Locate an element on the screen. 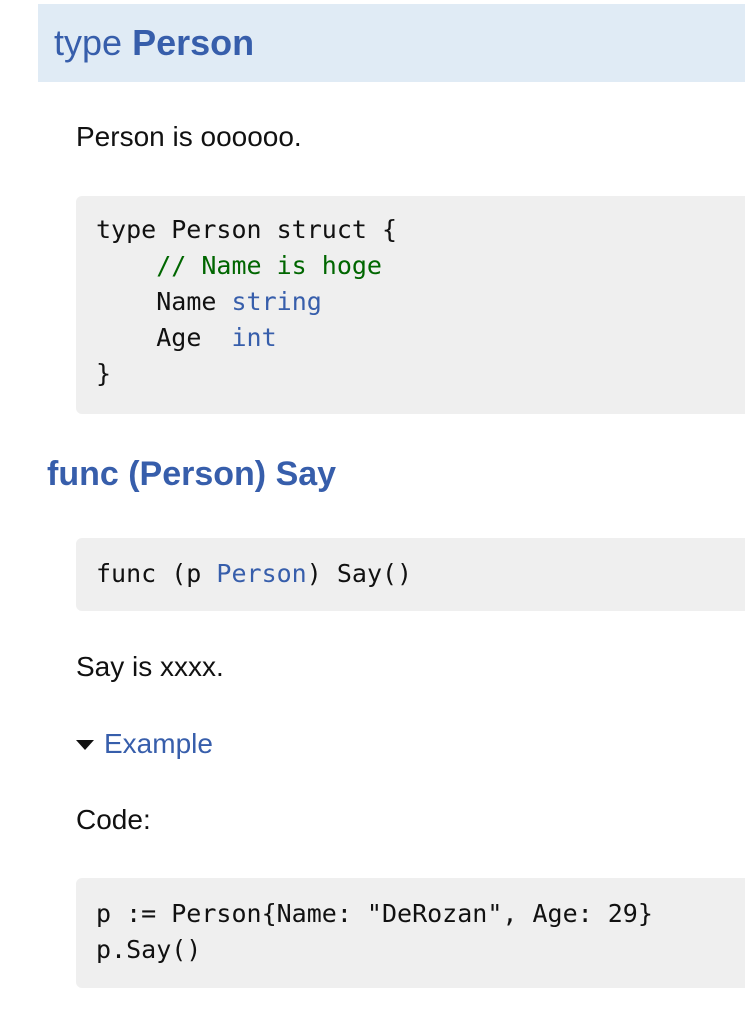  code-comment: // Name is hoge is located at coordinates (269, 265).